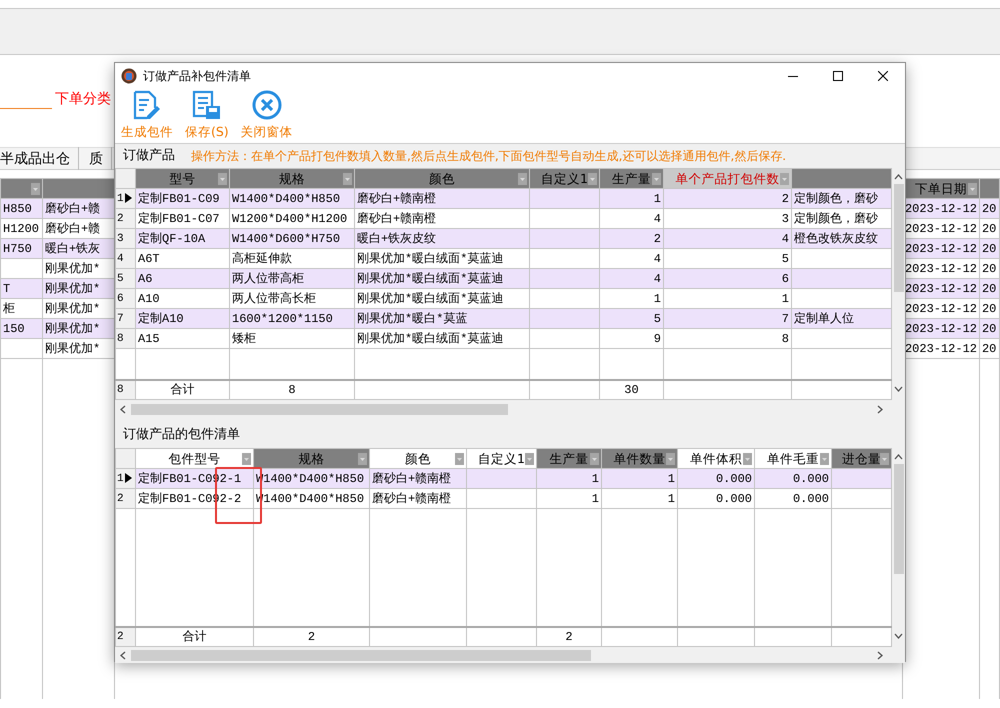  I want to click on row-header: 5, so click(126, 278).